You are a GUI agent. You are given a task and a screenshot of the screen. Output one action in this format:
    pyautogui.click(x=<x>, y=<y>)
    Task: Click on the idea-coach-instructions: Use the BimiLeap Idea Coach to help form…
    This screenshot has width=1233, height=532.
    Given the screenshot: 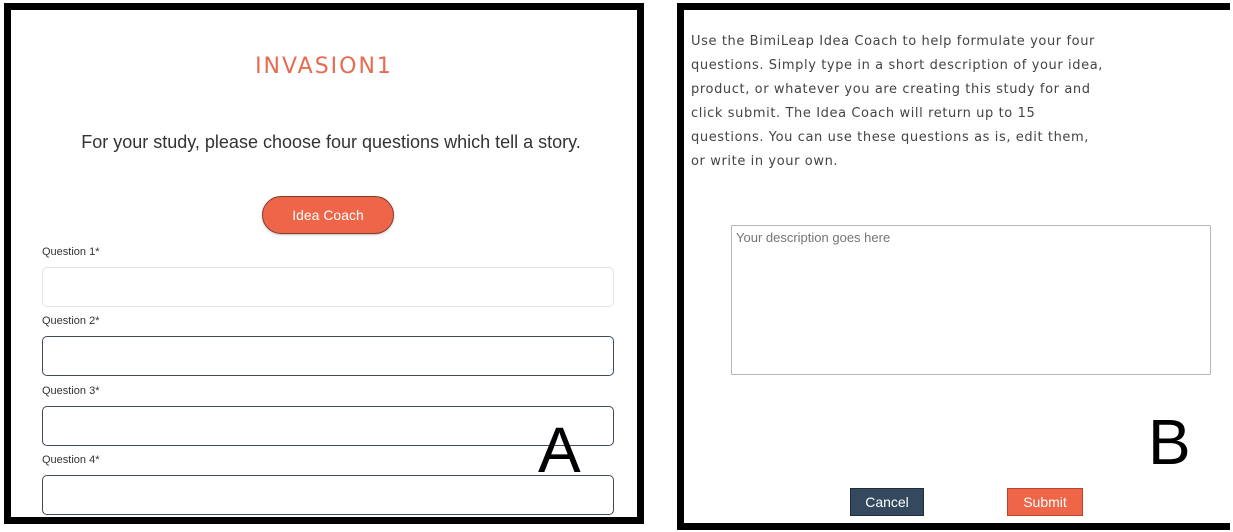 What is the action you would take?
    pyautogui.click(x=897, y=101)
    